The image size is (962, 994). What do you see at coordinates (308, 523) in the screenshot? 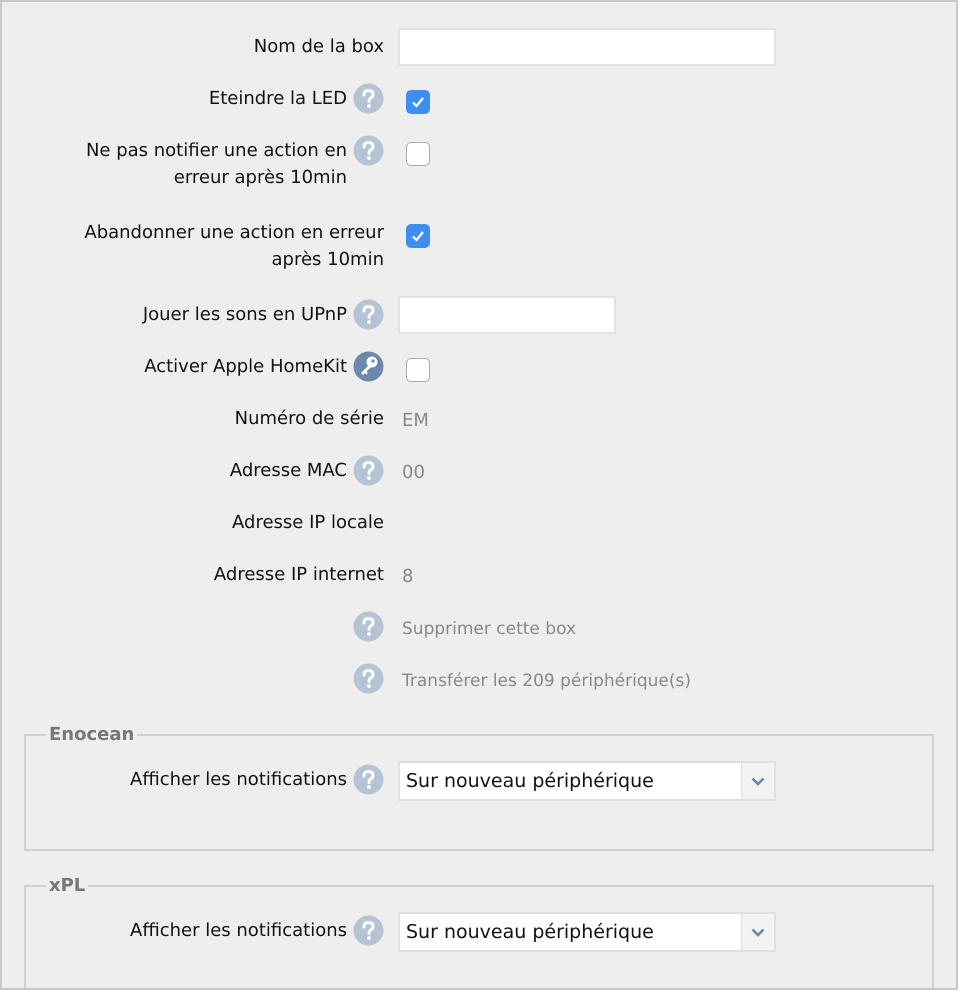
I see `field-label: Adresse IP locale` at bounding box center [308, 523].